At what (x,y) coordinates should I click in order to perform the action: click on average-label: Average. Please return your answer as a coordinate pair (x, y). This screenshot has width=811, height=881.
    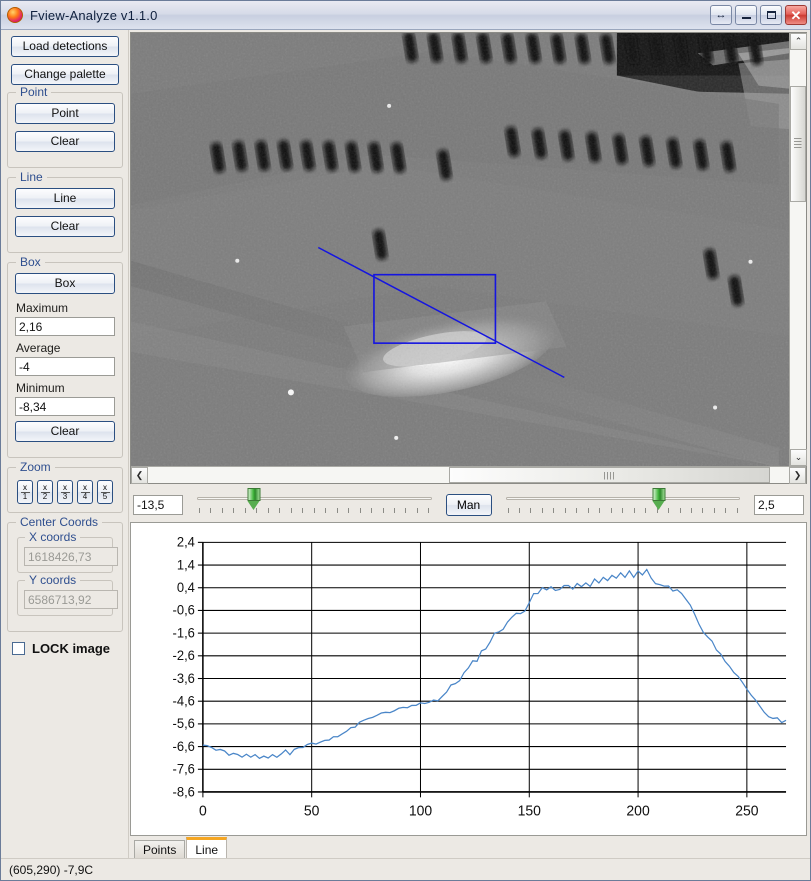
    Looking at the image, I should click on (38, 348).